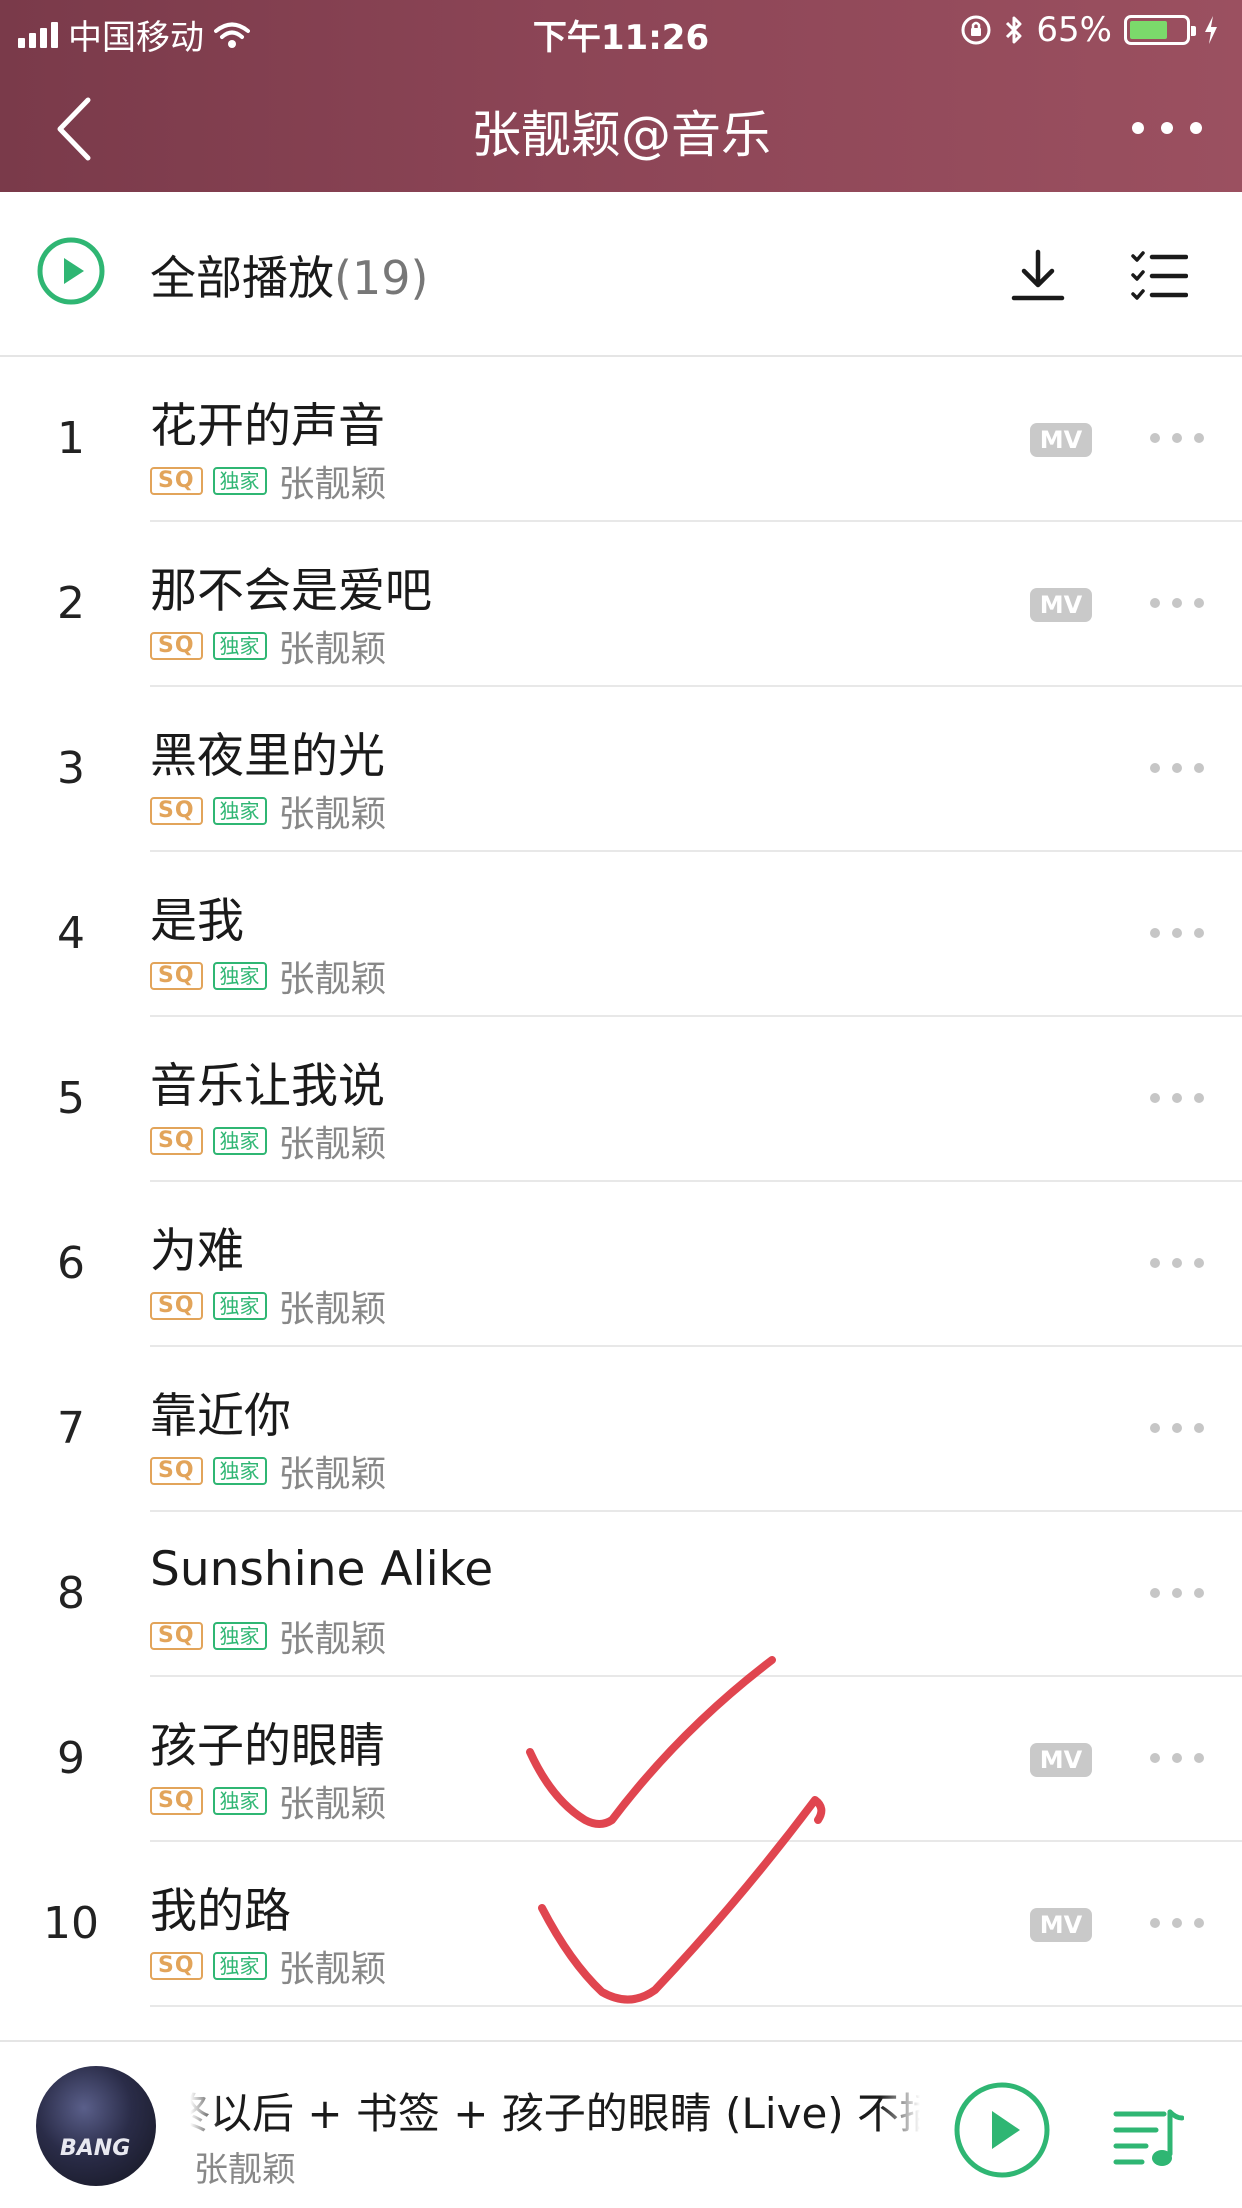 Image resolution: width=1242 pixels, height=2208 pixels. Describe the element at coordinates (267, 426) in the screenshot. I see `song-title: 花开的声音` at that location.